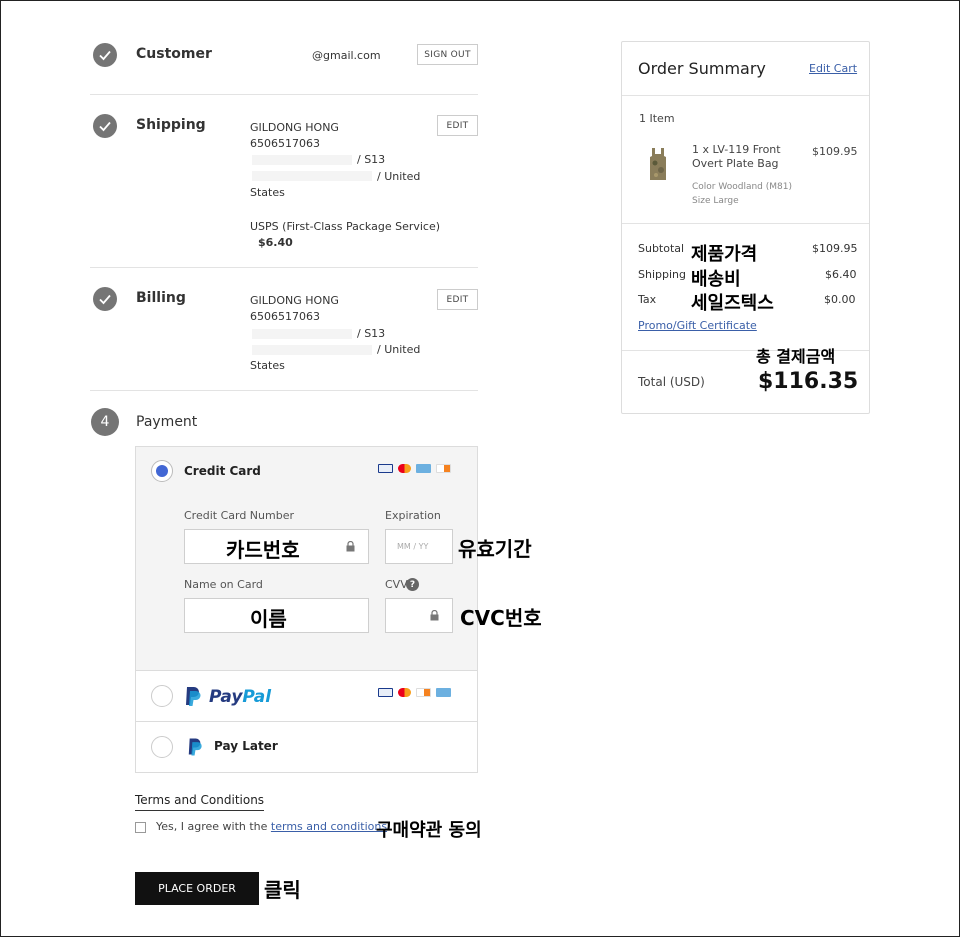 The height and width of the screenshot is (937, 960). Describe the element at coordinates (841, 274) in the screenshot. I see `shipping-cost-value: $6.40` at that location.